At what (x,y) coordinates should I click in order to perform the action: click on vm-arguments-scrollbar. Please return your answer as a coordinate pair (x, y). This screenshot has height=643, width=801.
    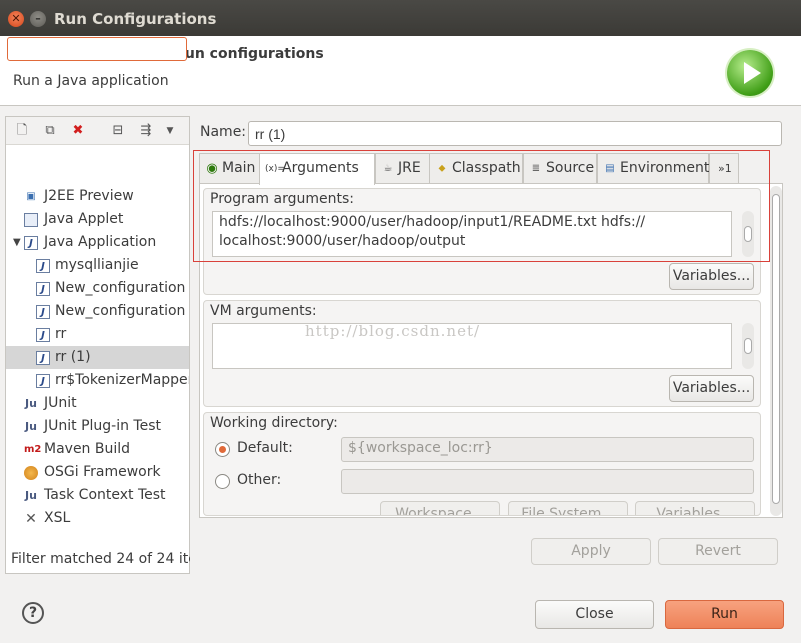
    Looking at the image, I should click on (748, 346).